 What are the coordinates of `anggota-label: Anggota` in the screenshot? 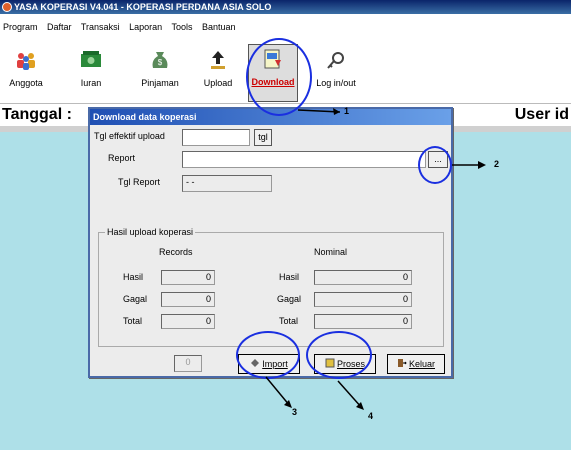 It's located at (26, 83).